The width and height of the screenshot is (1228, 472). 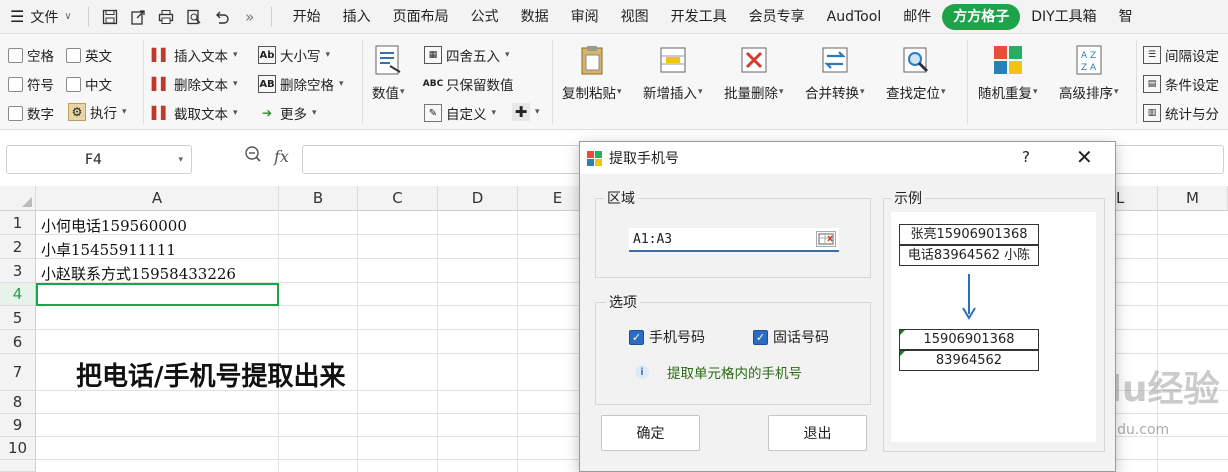 I want to click on tab-developer: 开发工具, so click(x=699, y=17).